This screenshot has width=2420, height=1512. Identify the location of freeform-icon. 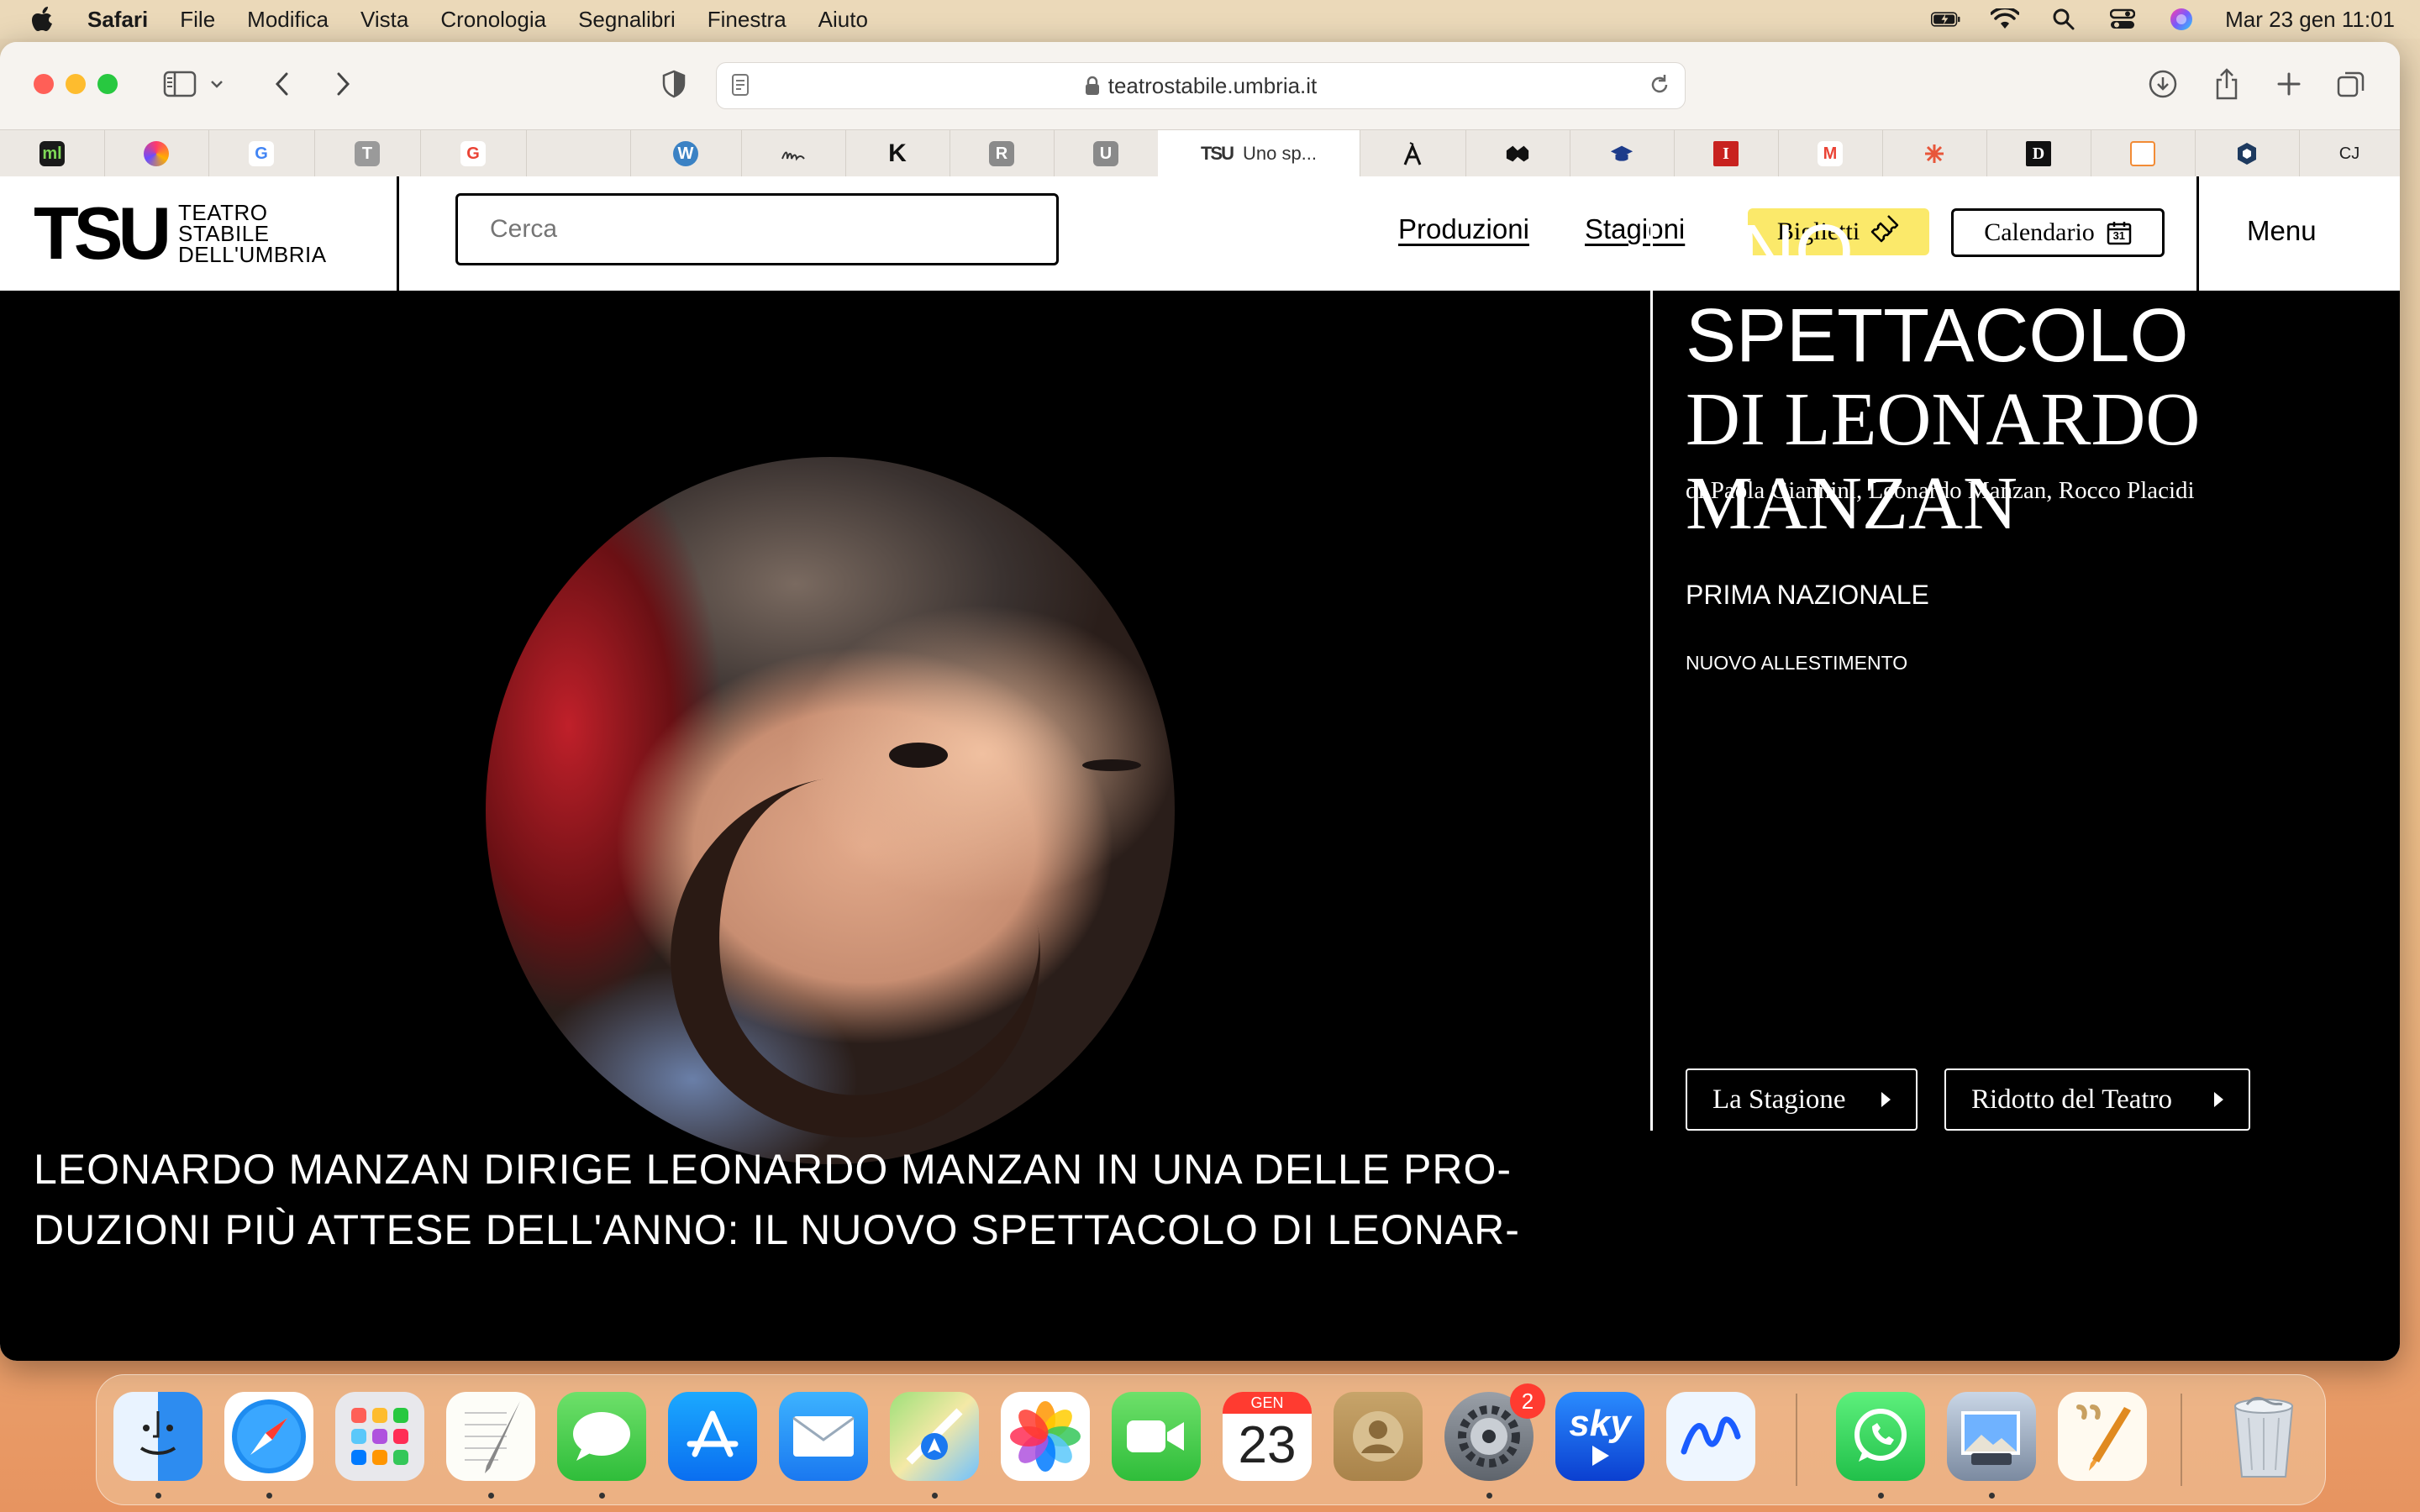
(1710, 1436).